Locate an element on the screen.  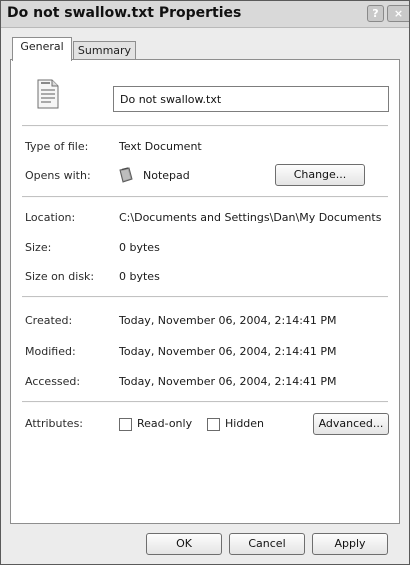
help-icon: ? is located at coordinates (375, 13).